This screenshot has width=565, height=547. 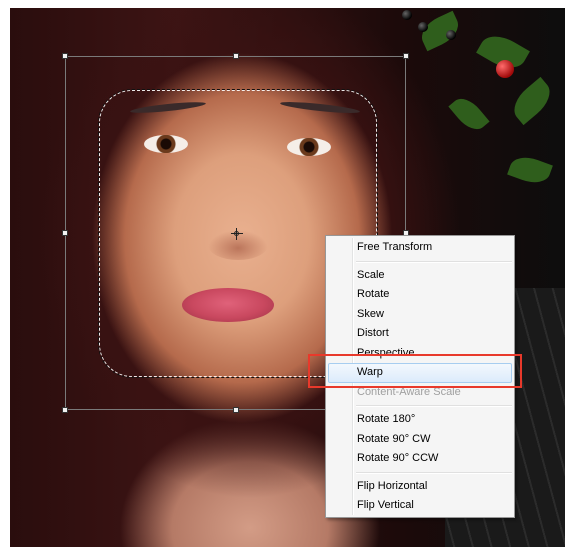 What do you see at coordinates (420, 459) in the screenshot?
I see `menu-item-rotate-90-ccw: Rotate 90° CCW` at bounding box center [420, 459].